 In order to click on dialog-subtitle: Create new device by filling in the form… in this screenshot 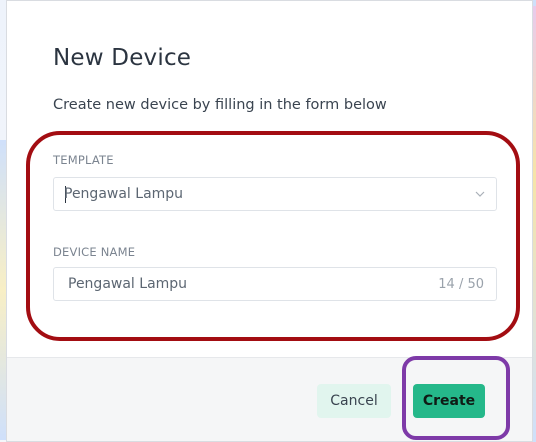, I will do `click(220, 105)`.